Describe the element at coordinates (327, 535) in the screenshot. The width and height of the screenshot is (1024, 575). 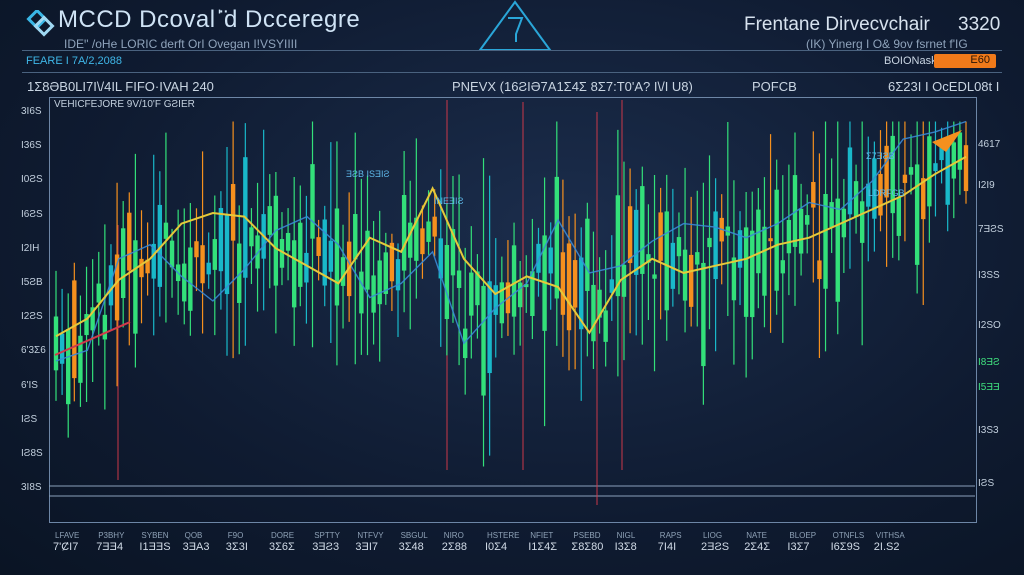
I see `x-tick-sub-label: SPTTY` at that location.